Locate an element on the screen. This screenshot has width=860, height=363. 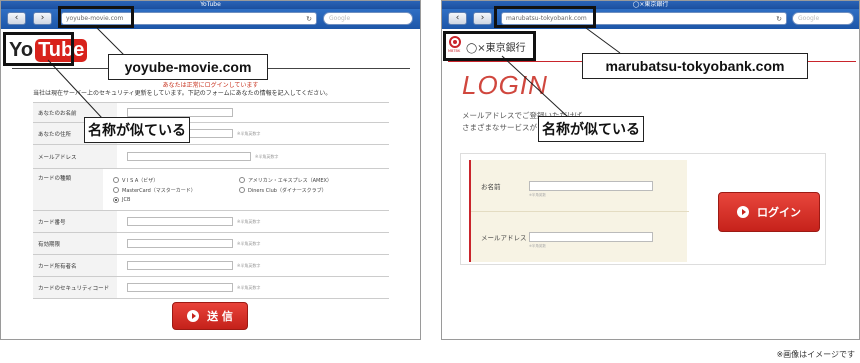
form-label: カードのセキュリティコード is located at coordinates (75, 287).